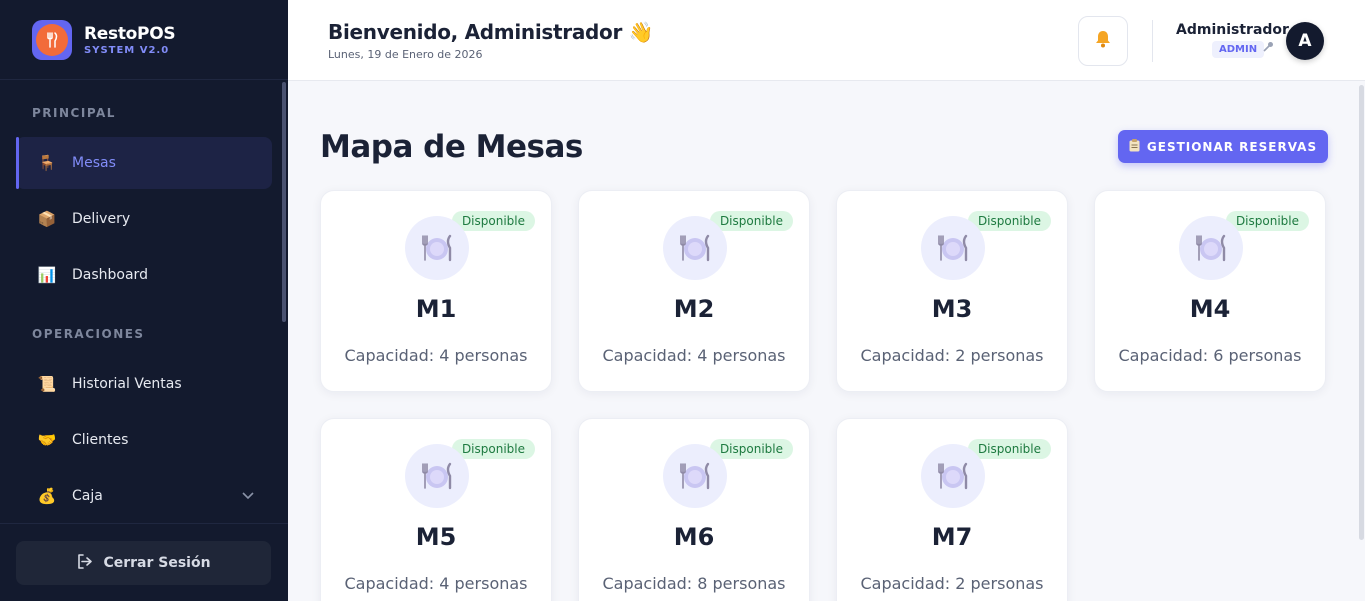 The image size is (1365, 601). I want to click on table-name: M5, so click(436, 537).